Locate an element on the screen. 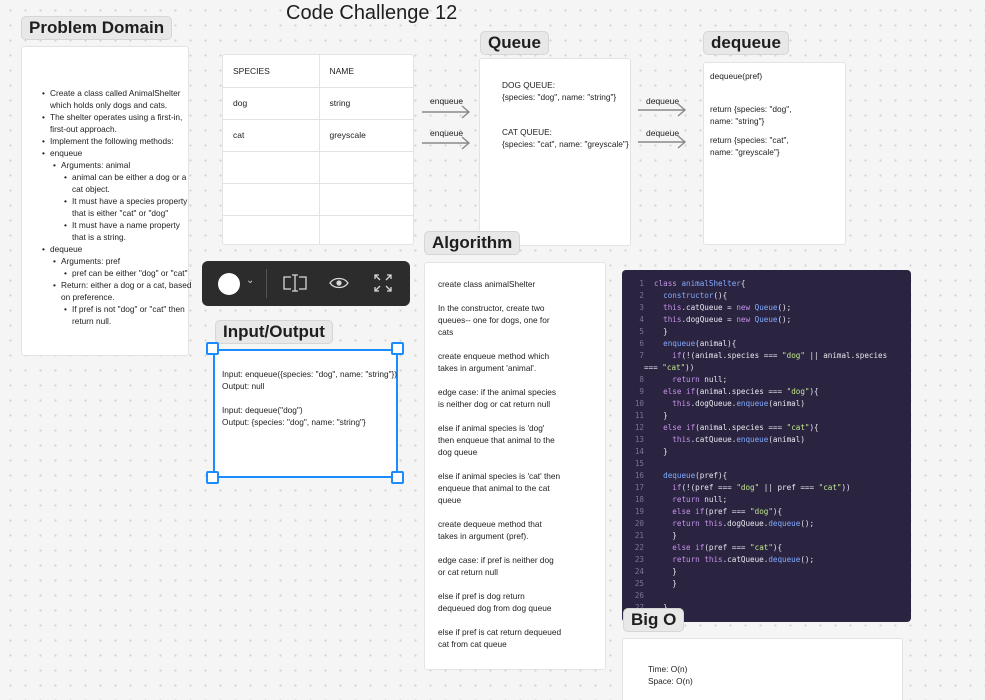  problem-domain-sublist: pref can be either "dog" or "cat" is located at coordinates (126, 273).